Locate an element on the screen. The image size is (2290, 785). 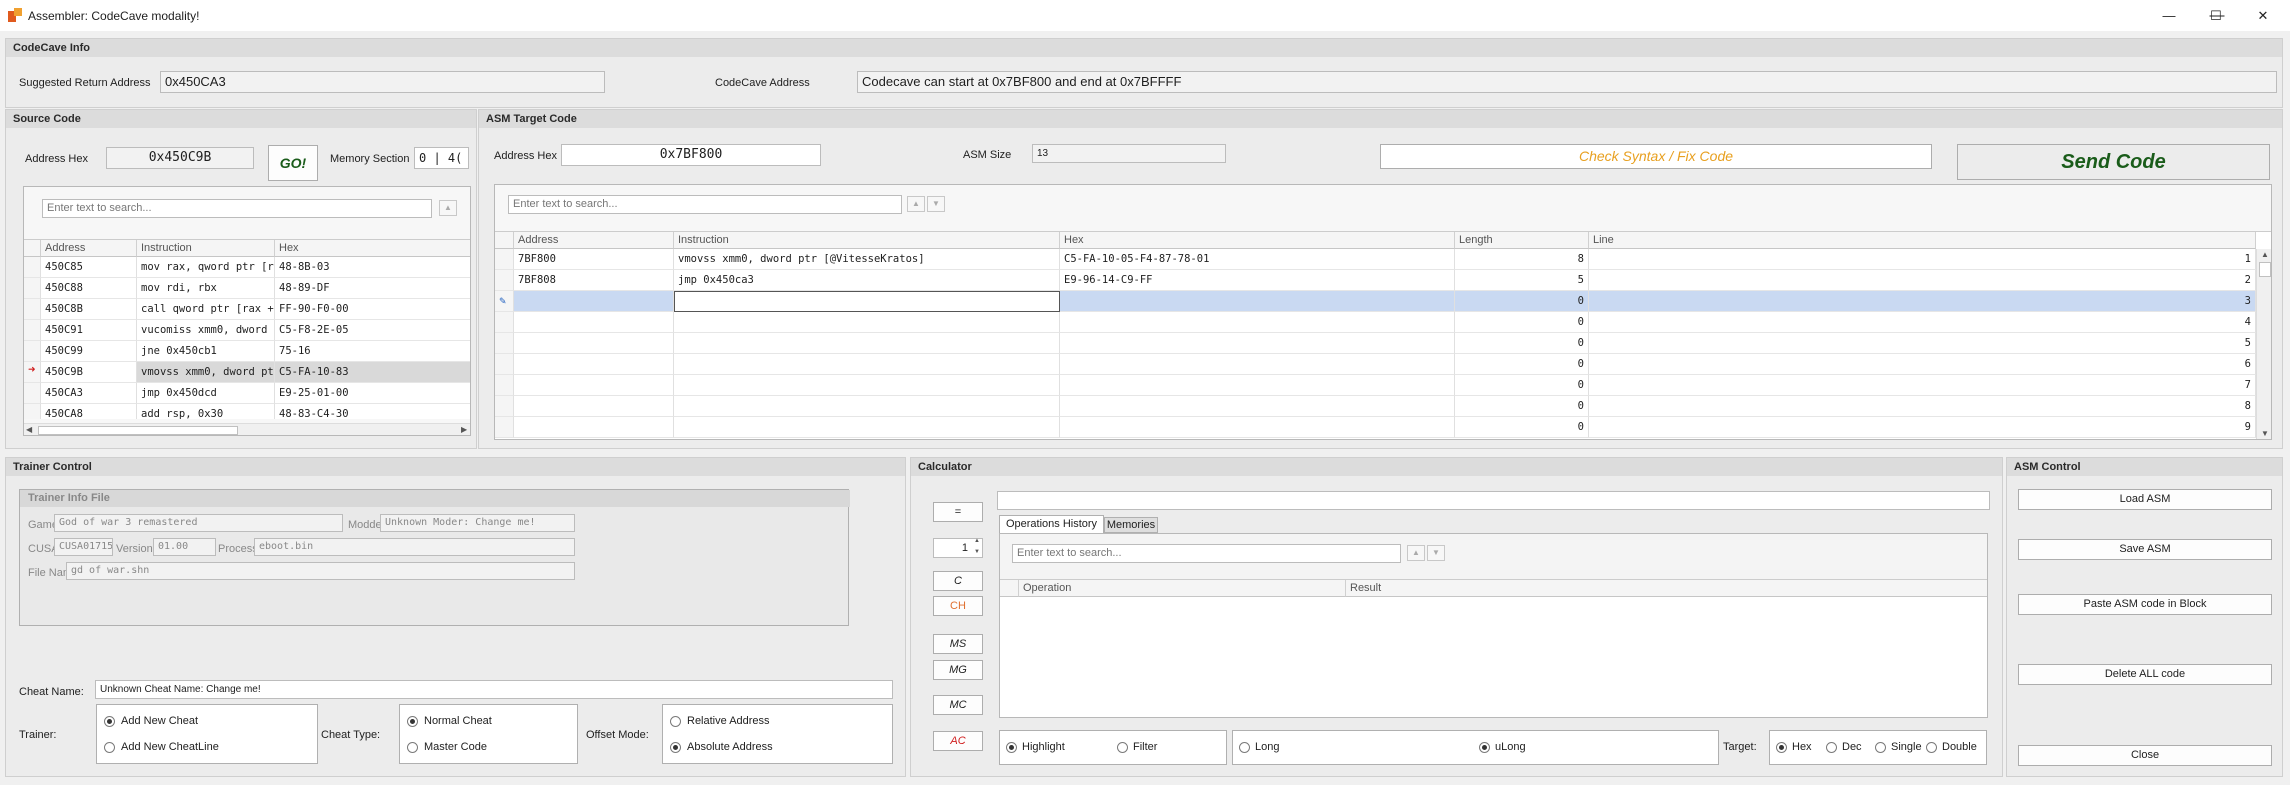
relative-address-radio is located at coordinates (675, 721).